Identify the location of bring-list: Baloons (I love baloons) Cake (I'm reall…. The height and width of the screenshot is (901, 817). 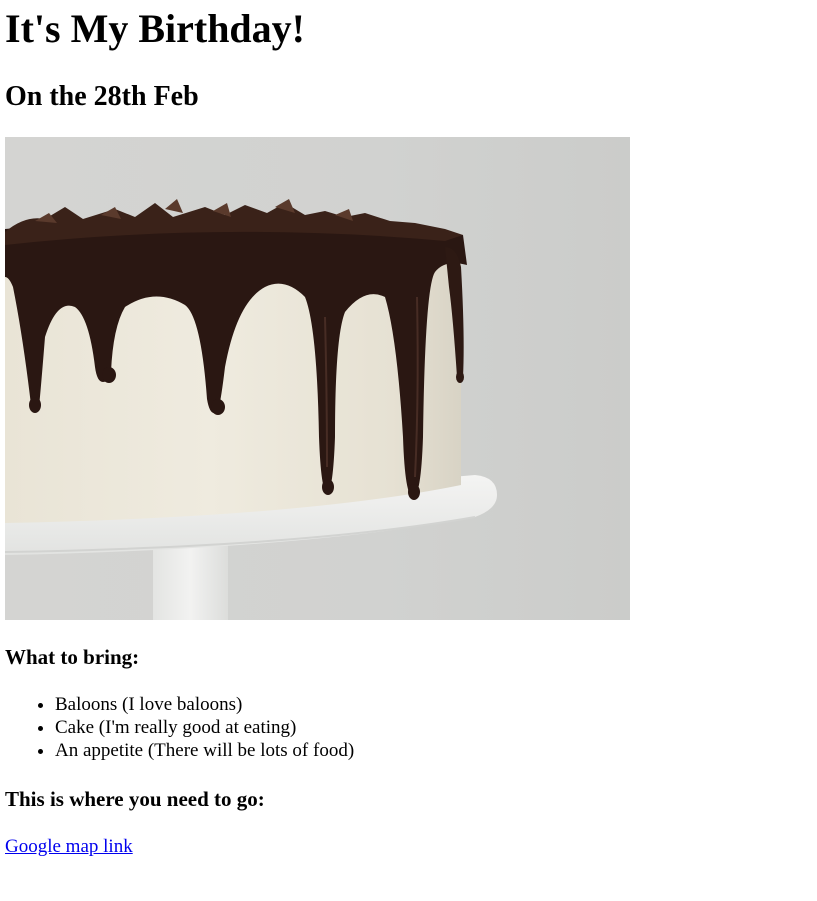
(411, 727).